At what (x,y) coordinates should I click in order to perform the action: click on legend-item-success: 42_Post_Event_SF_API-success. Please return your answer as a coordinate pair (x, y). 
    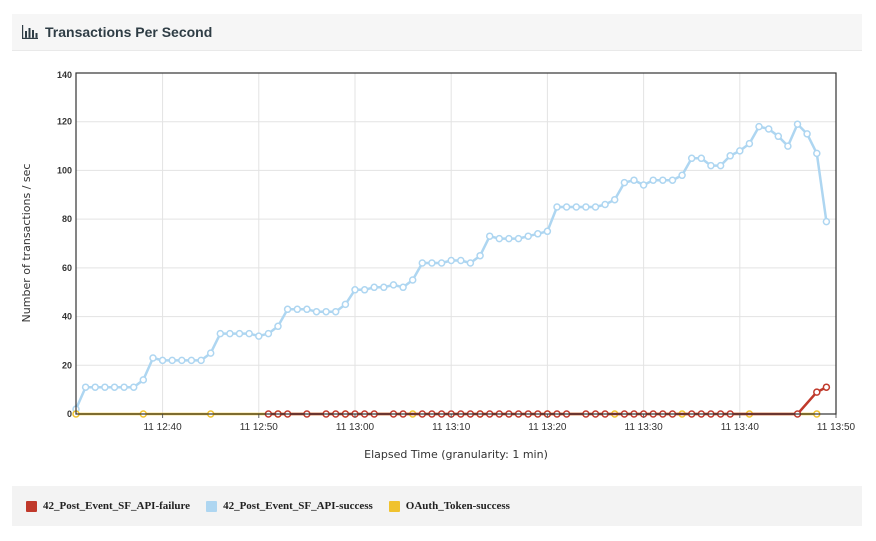
    Looking at the image, I should click on (289, 506).